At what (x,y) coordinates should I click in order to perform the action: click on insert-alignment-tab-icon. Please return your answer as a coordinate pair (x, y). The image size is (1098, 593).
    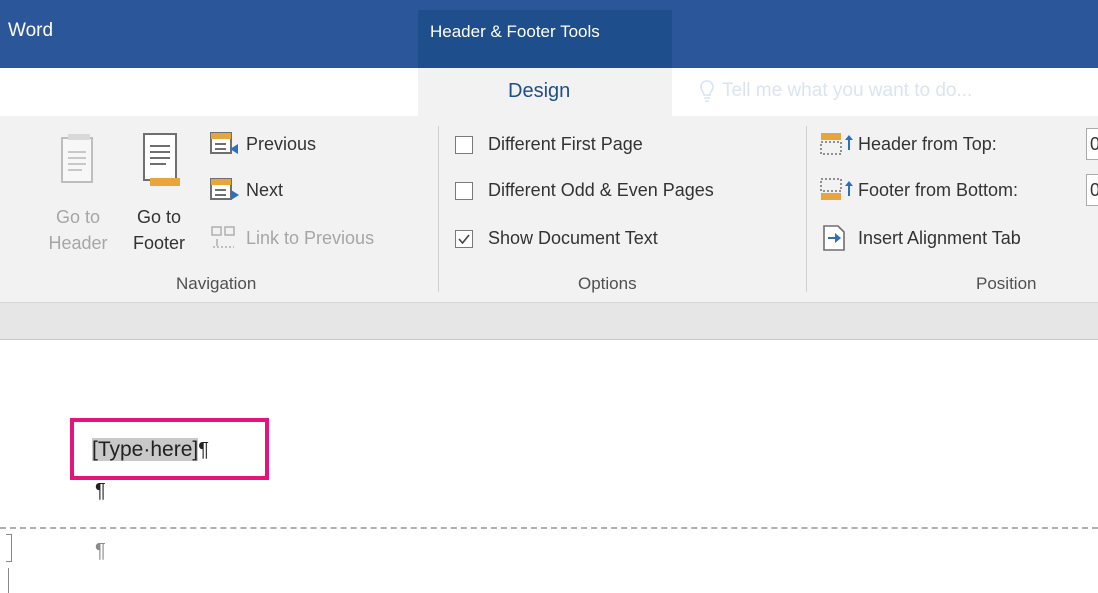
    Looking at the image, I should click on (834, 240).